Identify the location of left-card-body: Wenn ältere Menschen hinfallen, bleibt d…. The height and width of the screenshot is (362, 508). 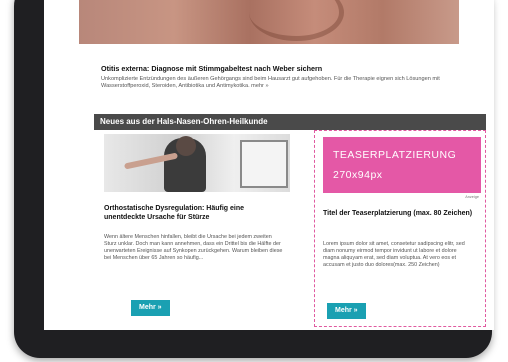
(193, 247).